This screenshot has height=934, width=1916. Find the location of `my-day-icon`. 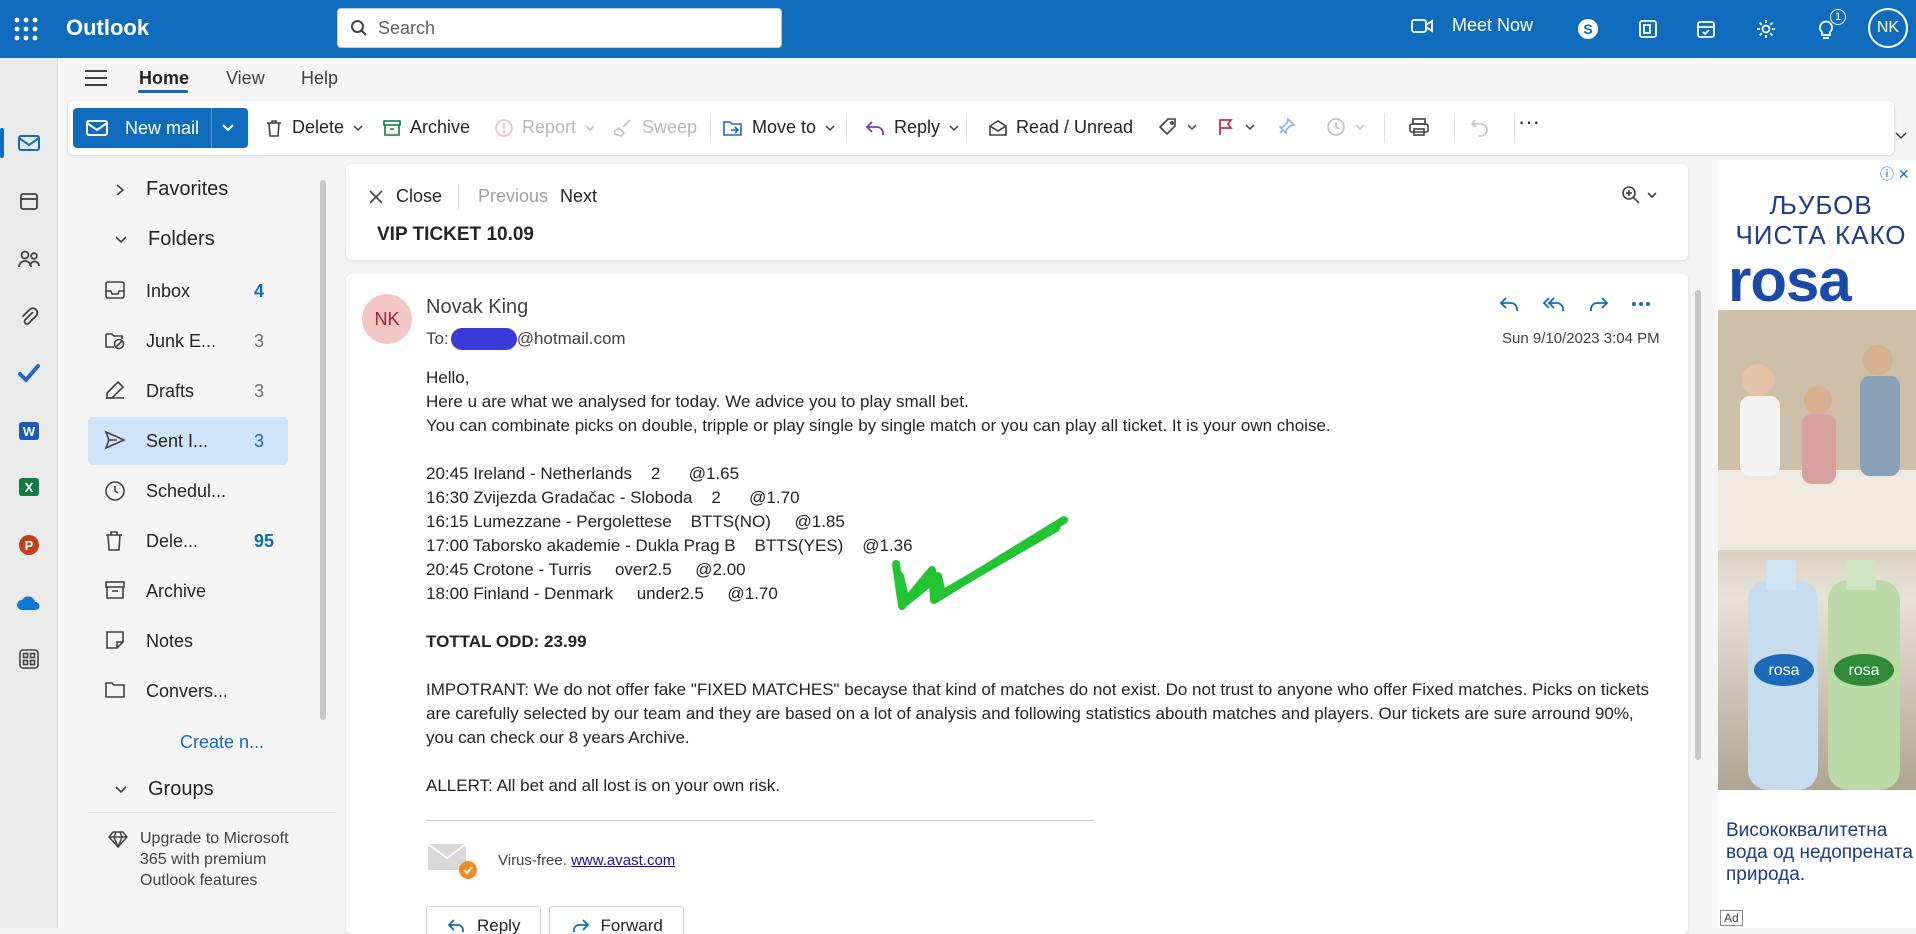

my-day-icon is located at coordinates (1706, 29).